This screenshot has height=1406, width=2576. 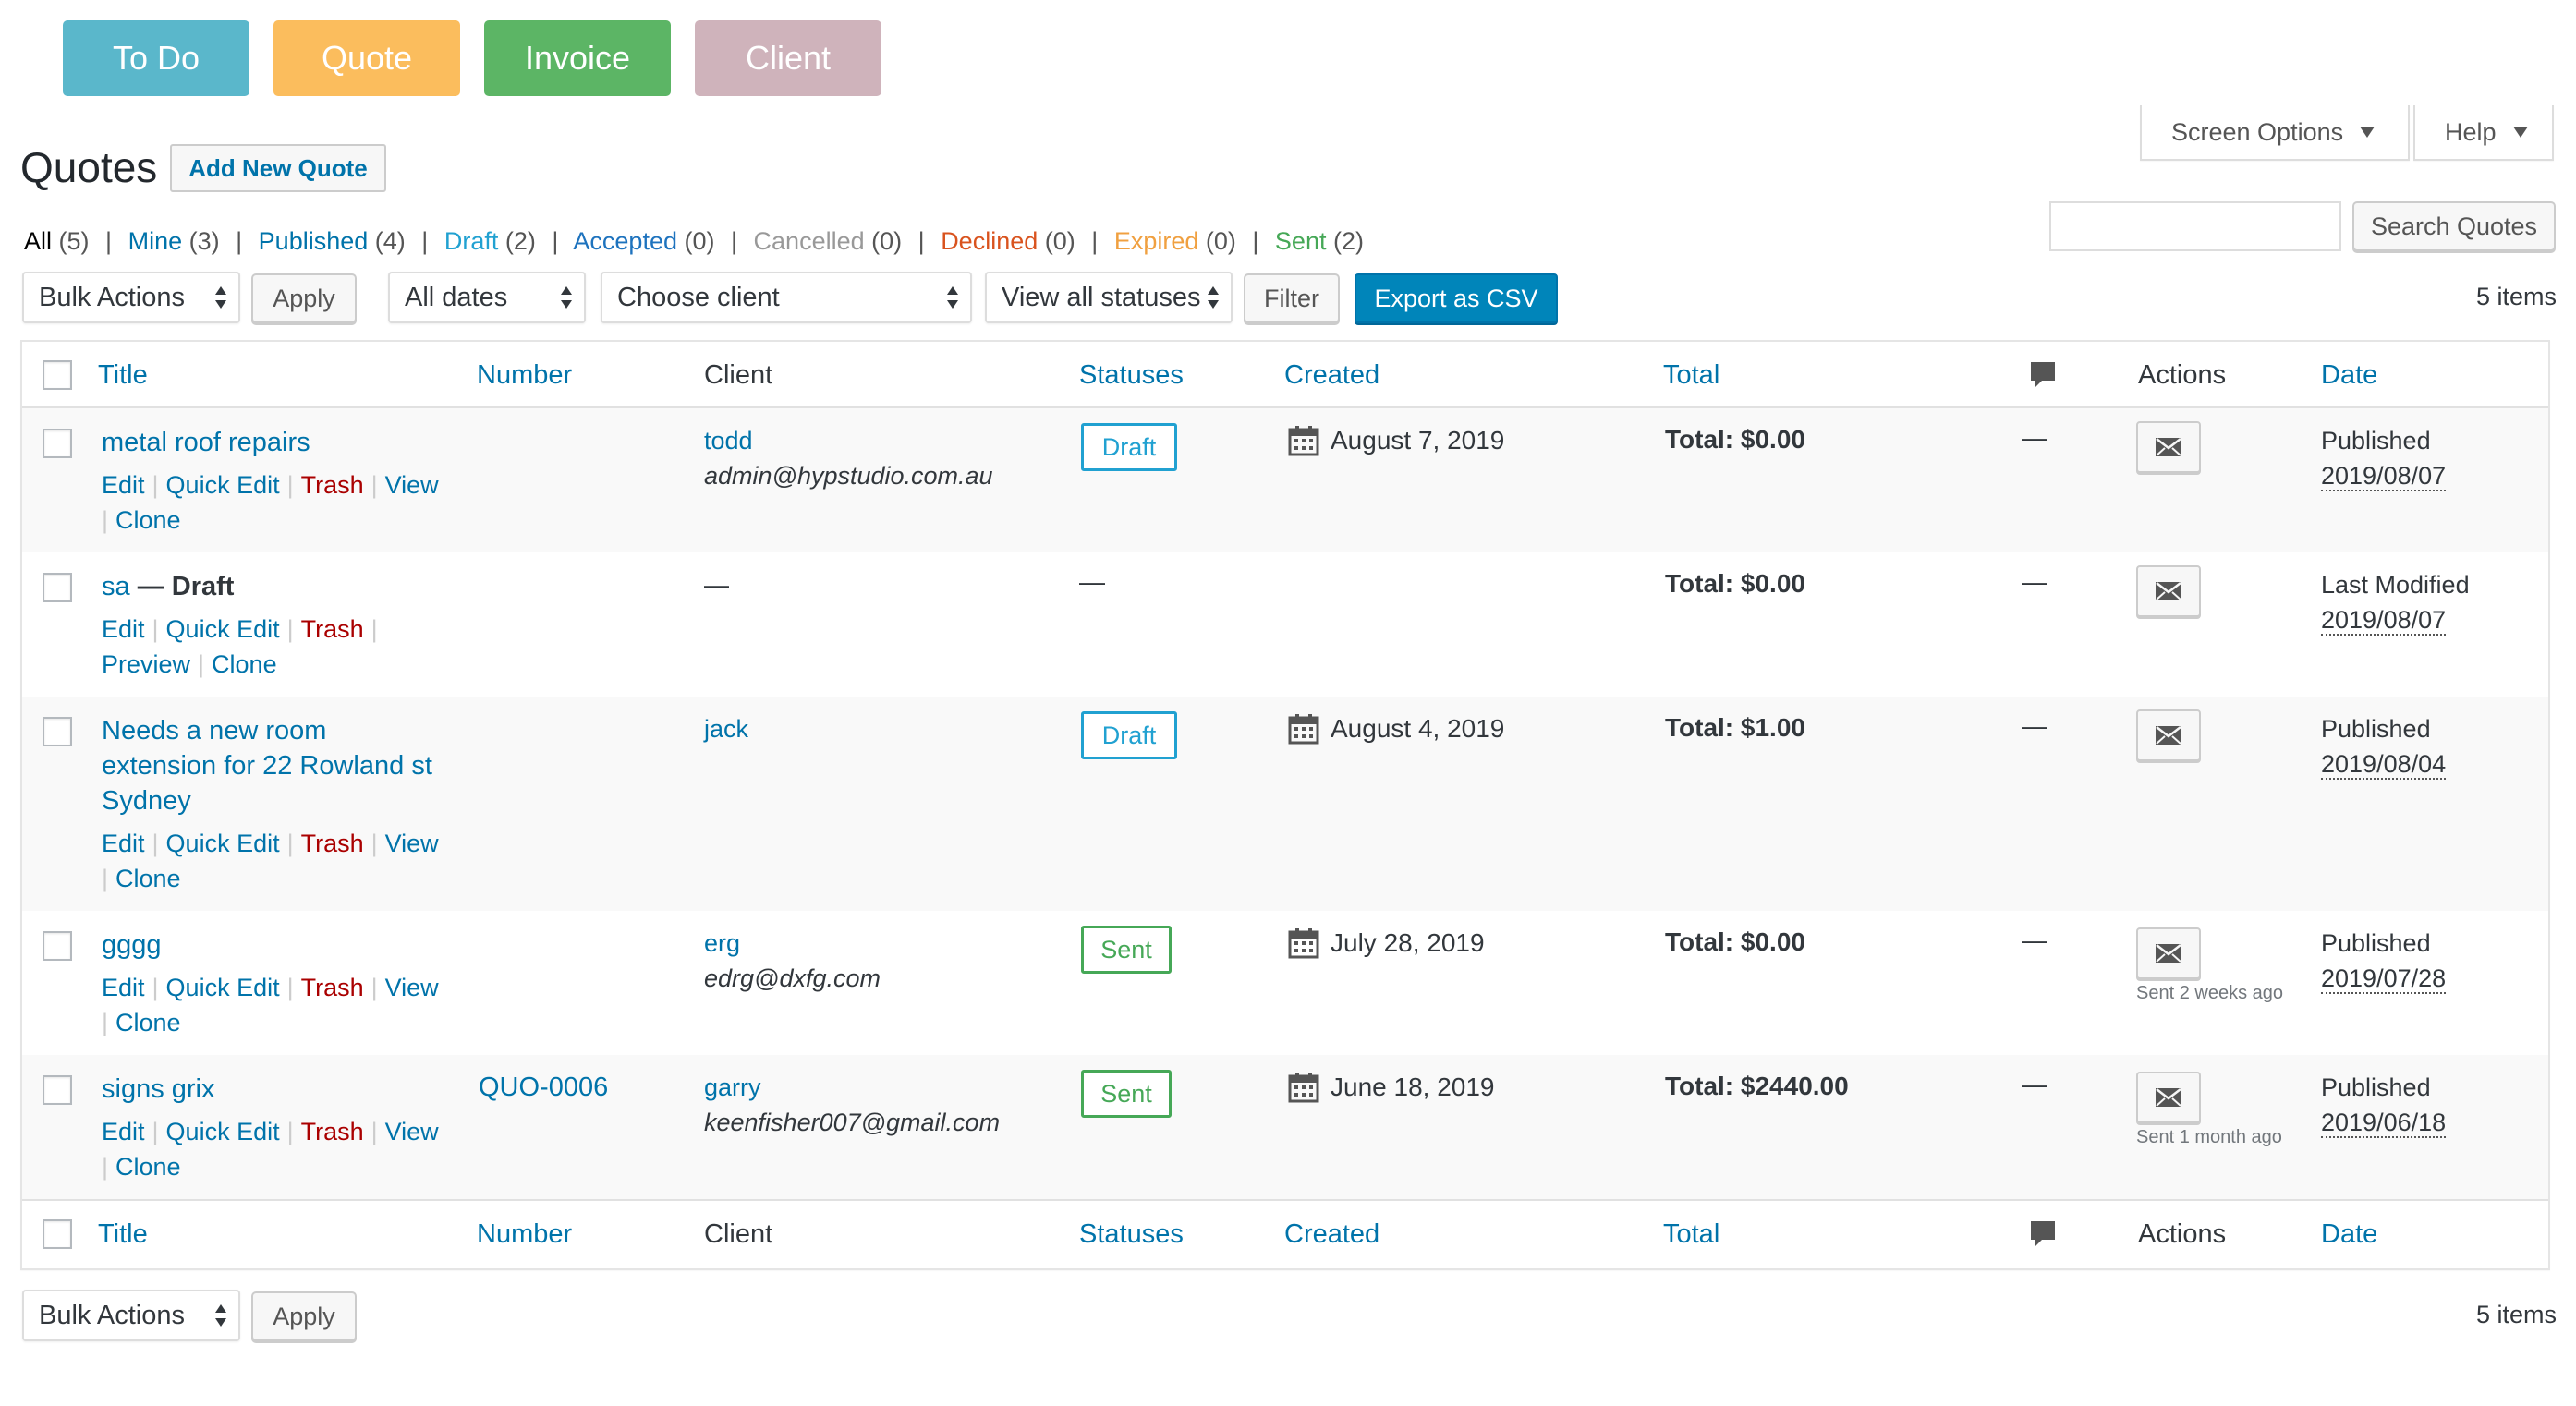 I want to click on row-client: erg edrg@dxfg.com, so click(x=792, y=961).